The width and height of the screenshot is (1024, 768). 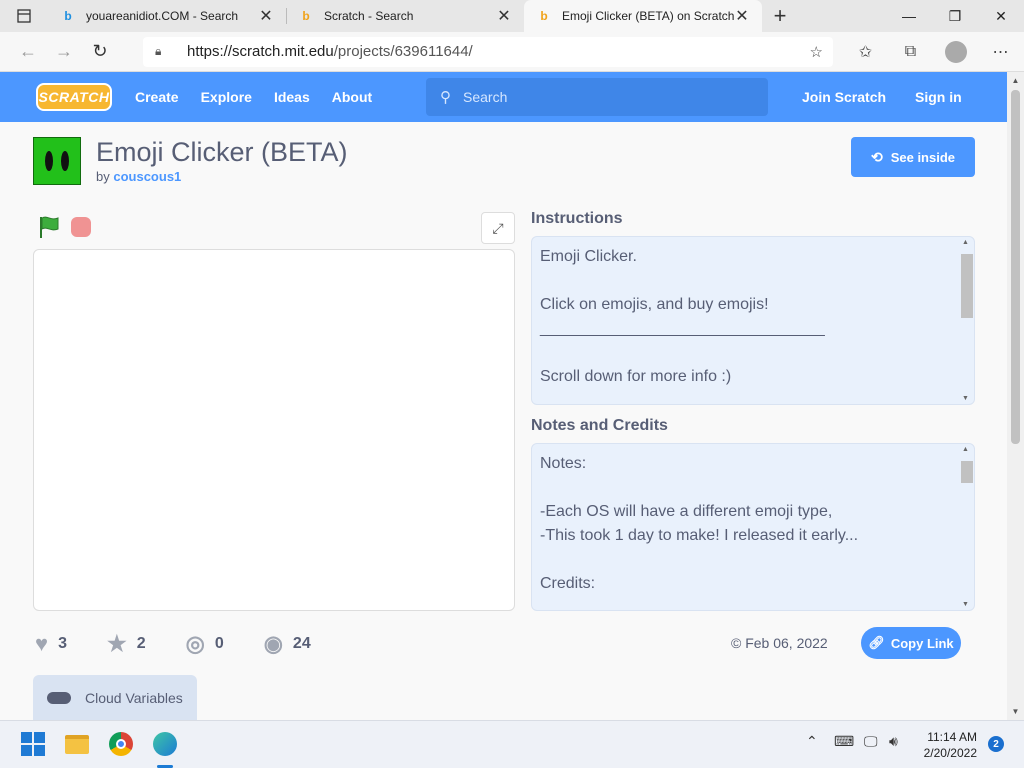 I want to click on remix-stat: ◎ 0, so click(x=205, y=644).